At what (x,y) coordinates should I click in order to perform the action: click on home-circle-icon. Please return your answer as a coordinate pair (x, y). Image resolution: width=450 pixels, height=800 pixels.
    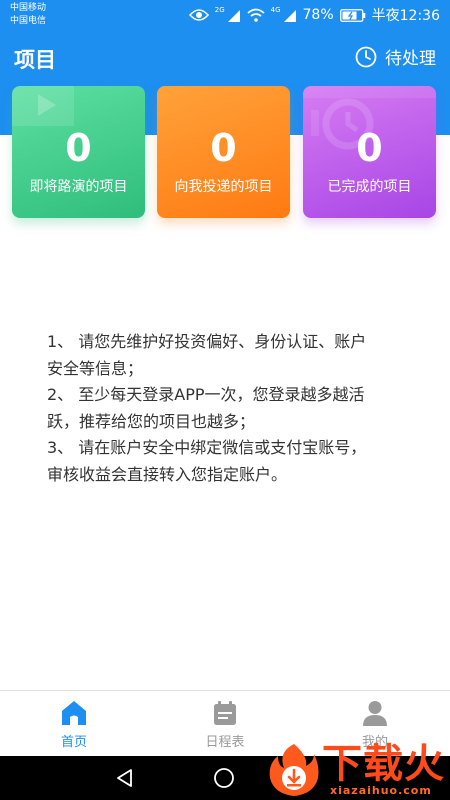
    Looking at the image, I should click on (224, 778).